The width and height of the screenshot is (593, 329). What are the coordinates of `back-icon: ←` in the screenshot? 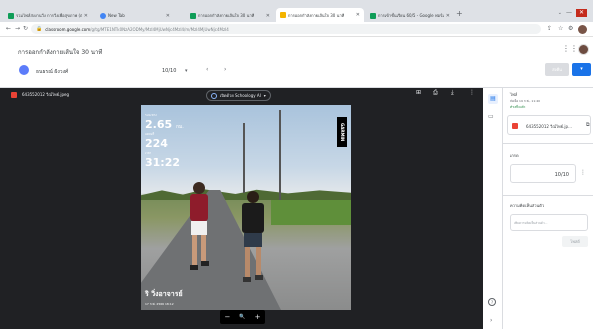 It's located at (8, 29).